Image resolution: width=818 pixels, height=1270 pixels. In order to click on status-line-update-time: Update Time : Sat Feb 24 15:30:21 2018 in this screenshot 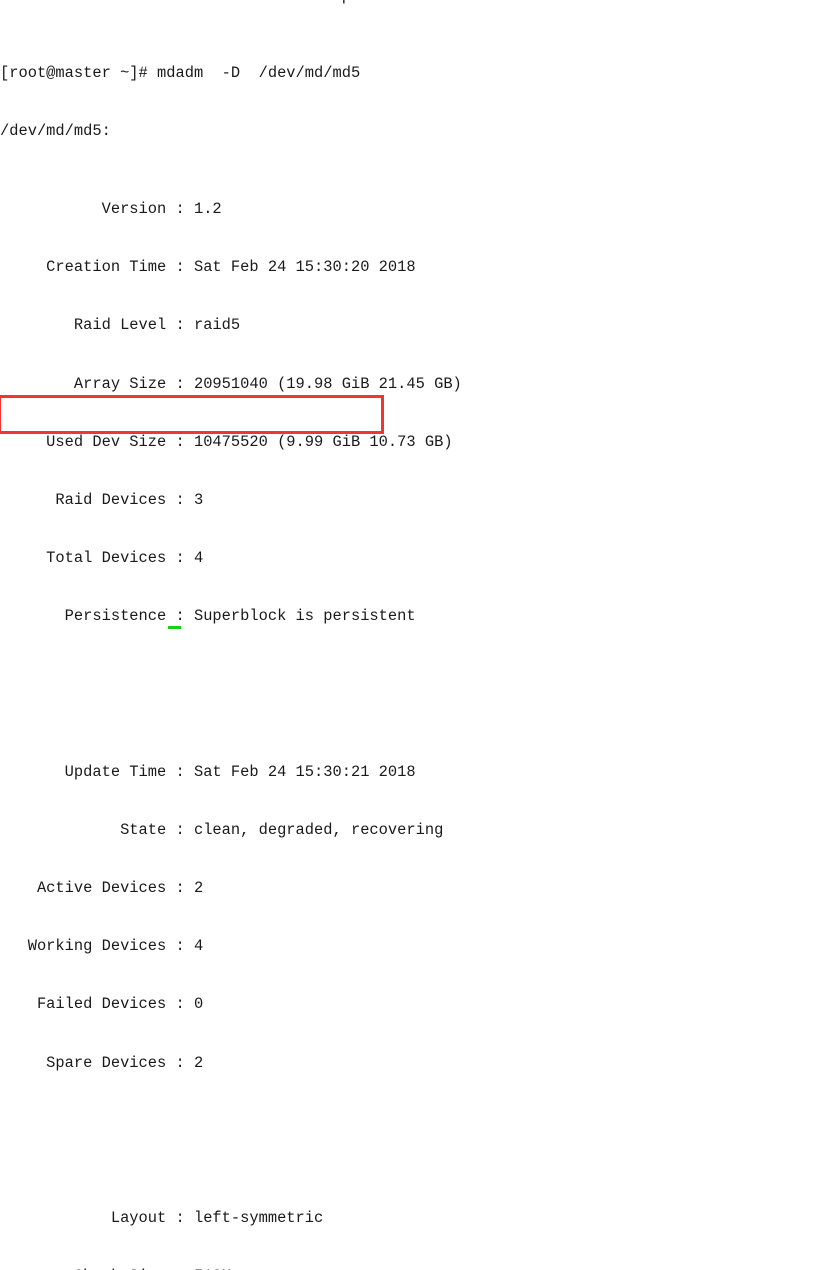, I will do `click(208, 771)`.